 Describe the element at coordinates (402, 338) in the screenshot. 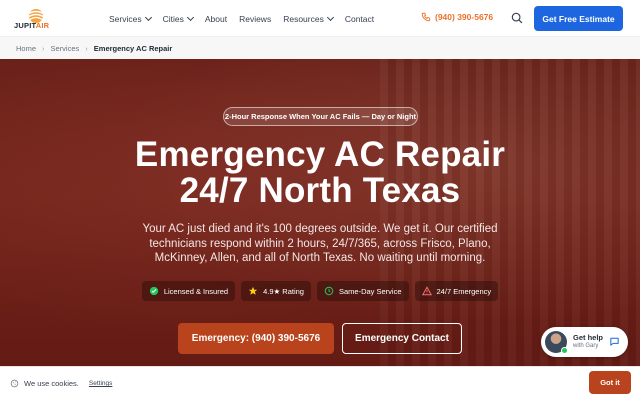

I see `emergency-contact-button: Emergency Contact` at that location.